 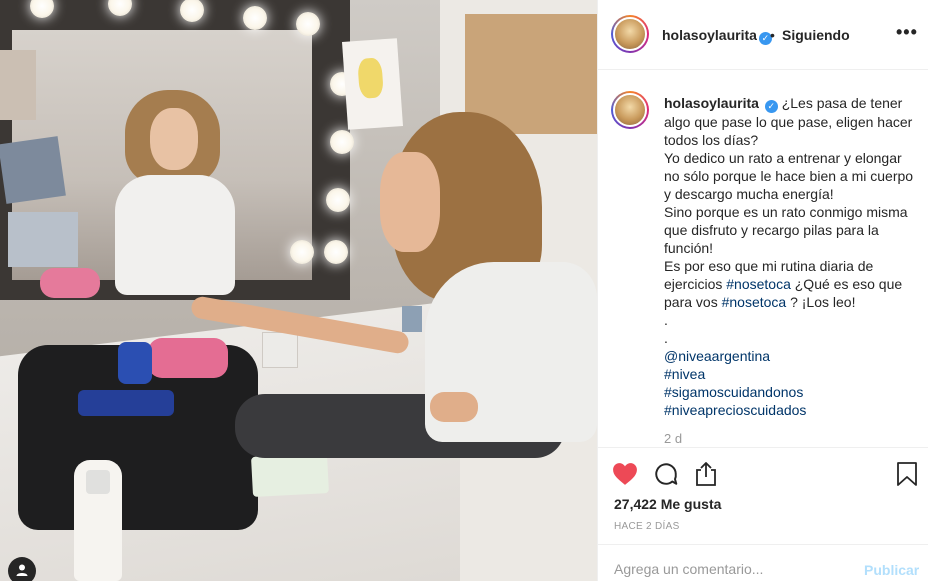 I want to click on username-link: holasoylaurita ✓, so click(x=717, y=36).